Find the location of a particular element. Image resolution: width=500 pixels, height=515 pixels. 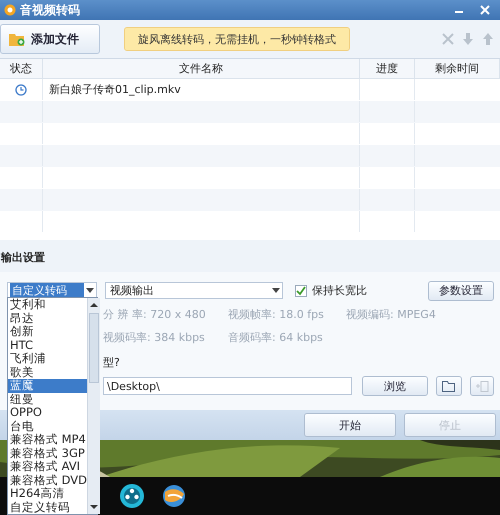

scroll-thumb is located at coordinates (94, 348).